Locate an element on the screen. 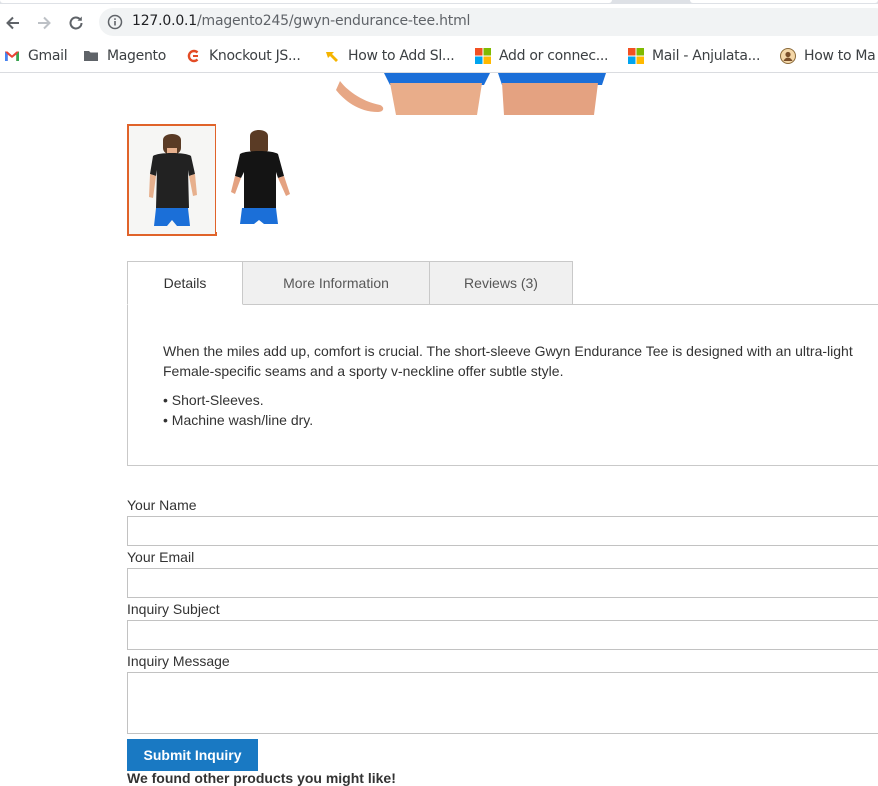  reload-icon is located at coordinates (76, 23).